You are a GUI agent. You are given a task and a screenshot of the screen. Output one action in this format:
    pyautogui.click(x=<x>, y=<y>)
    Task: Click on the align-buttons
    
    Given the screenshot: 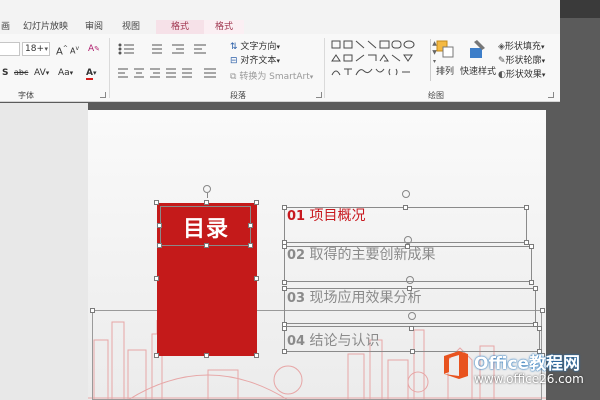 What is the action you would take?
    pyautogui.click(x=169, y=73)
    